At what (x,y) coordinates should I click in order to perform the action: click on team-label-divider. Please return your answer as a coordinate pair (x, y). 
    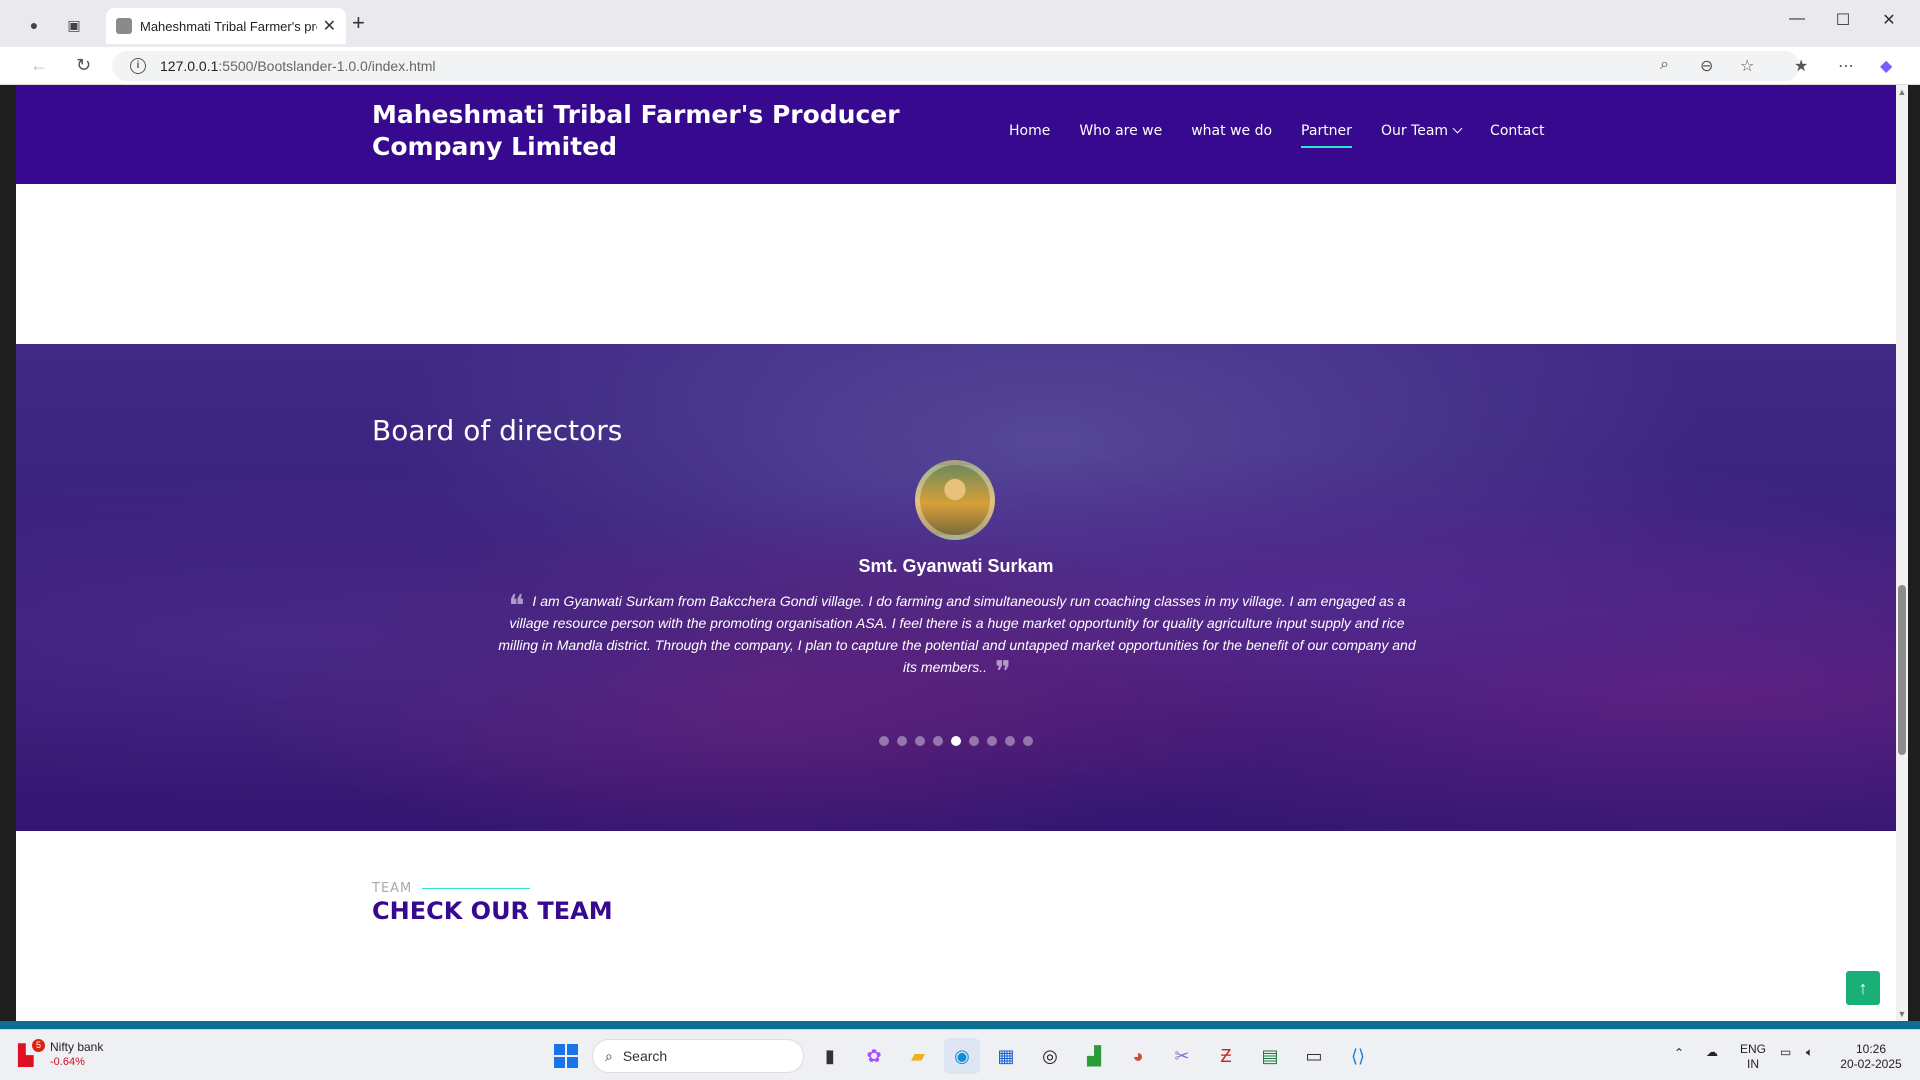
    Looking at the image, I should click on (476, 888).